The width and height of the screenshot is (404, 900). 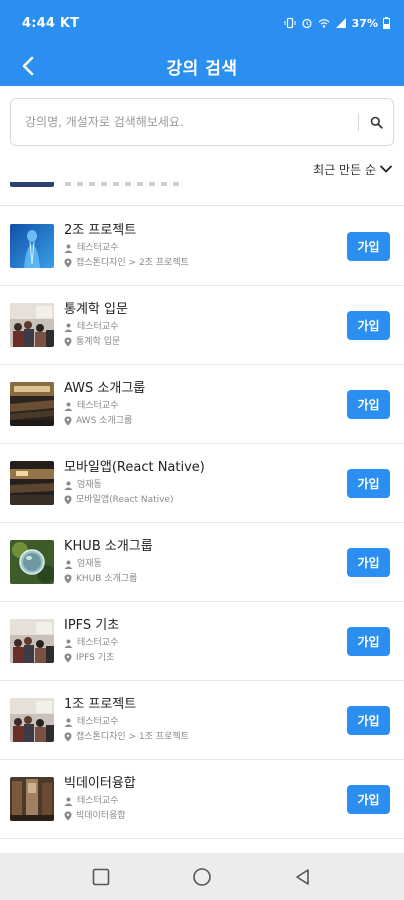 I want to click on status-icons: 37%, so click(x=337, y=23).